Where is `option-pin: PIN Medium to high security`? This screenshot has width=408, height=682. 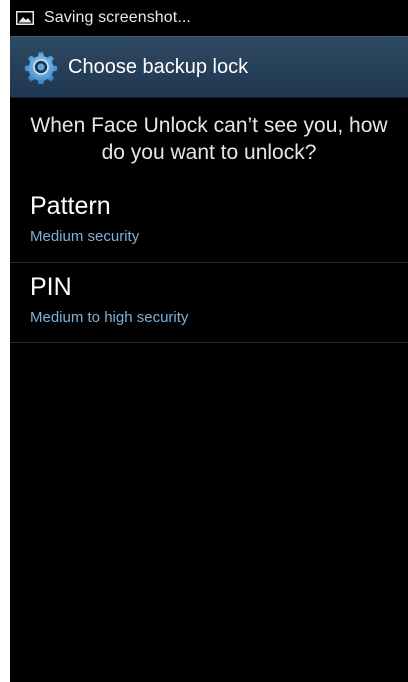 option-pin: PIN Medium to high security is located at coordinates (209, 307).